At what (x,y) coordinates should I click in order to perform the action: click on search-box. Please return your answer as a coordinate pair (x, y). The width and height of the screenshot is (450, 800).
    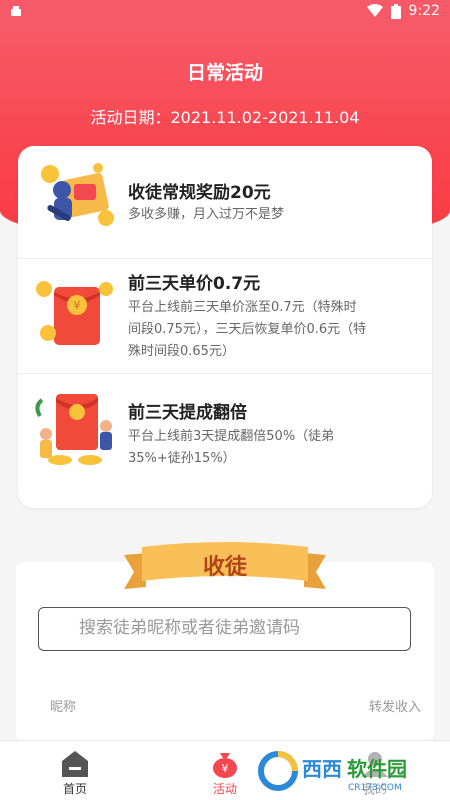
    Looking at the image, I should click on (224, 629).